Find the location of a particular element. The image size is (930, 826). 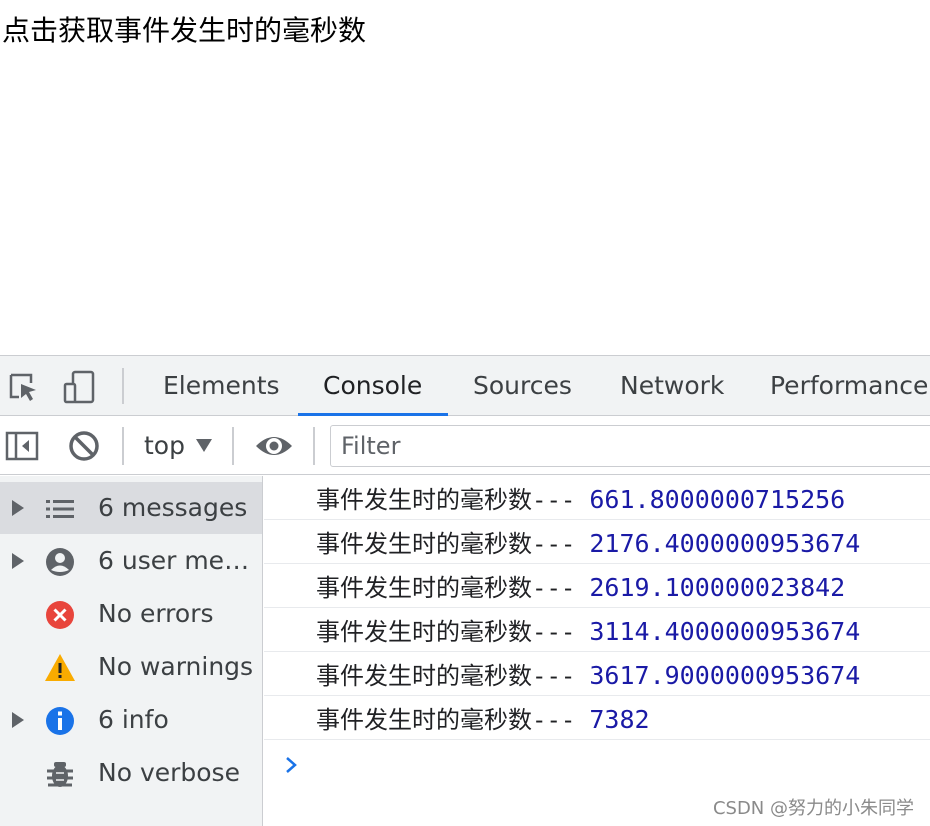

message-value: 661.8000000715256 is located at coordinates (717, 499).